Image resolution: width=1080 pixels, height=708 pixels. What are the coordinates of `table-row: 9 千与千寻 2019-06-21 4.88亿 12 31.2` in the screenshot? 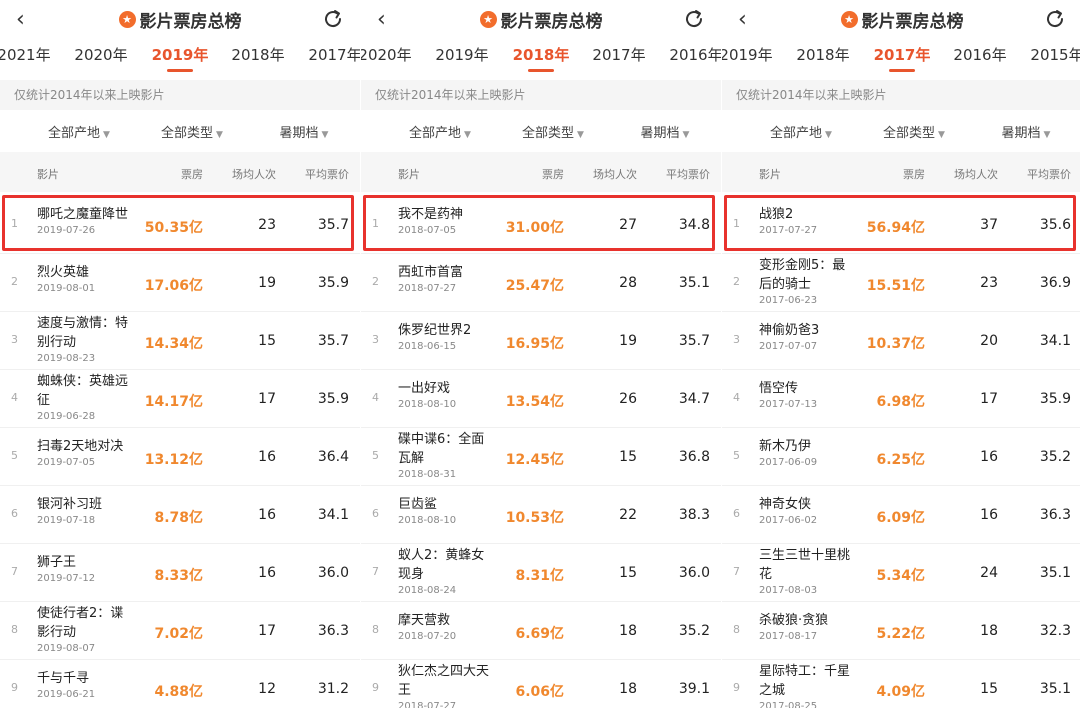 It's located at (180, 684).